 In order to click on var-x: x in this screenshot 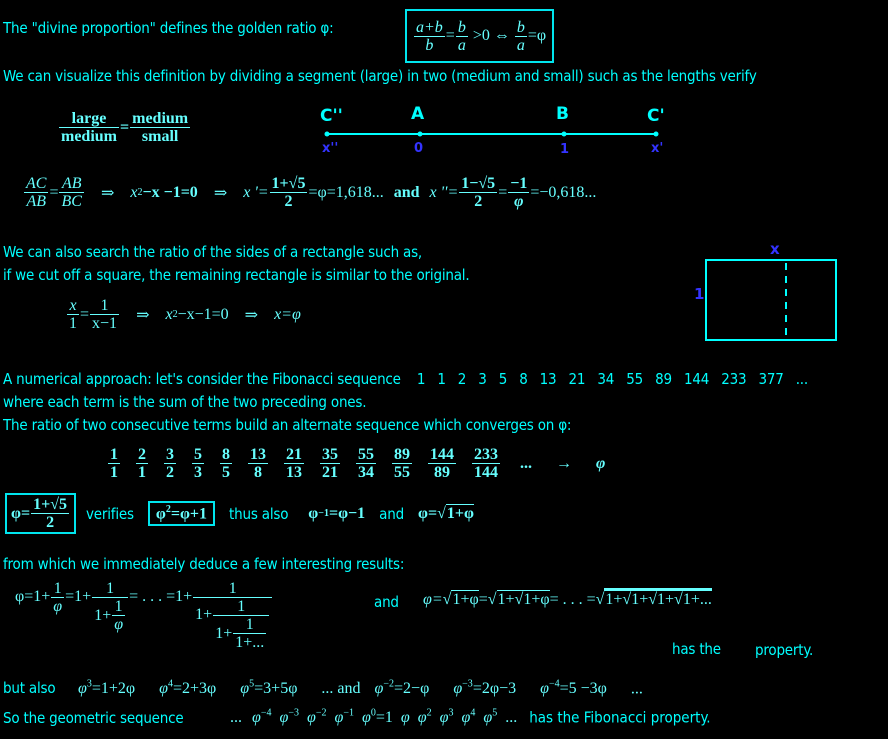, I will do `click(134, 192)`.